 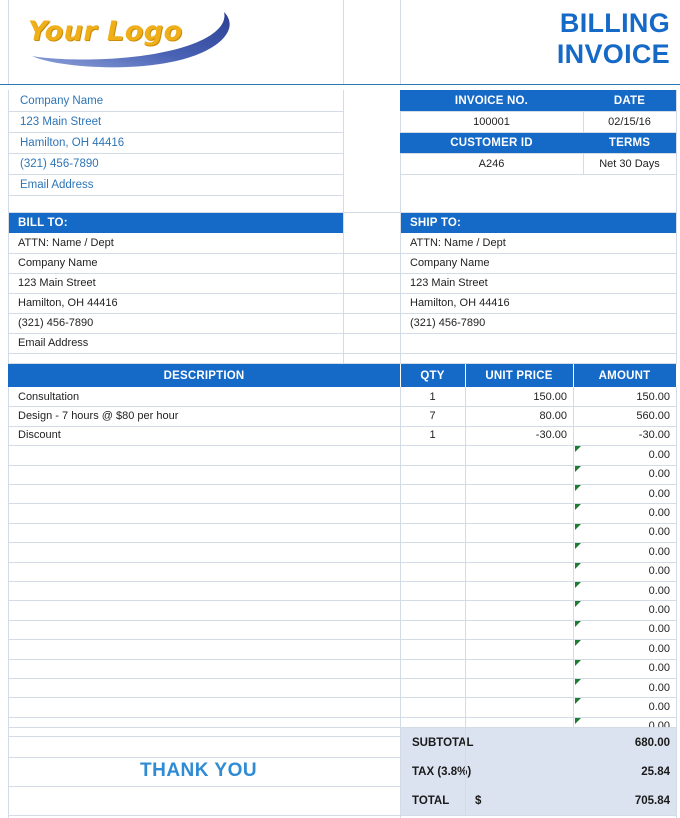 What do you see at coordinates (207, 396) in the screenshot?
I see `item-description: Consultation` at bounding box center [207, 396].